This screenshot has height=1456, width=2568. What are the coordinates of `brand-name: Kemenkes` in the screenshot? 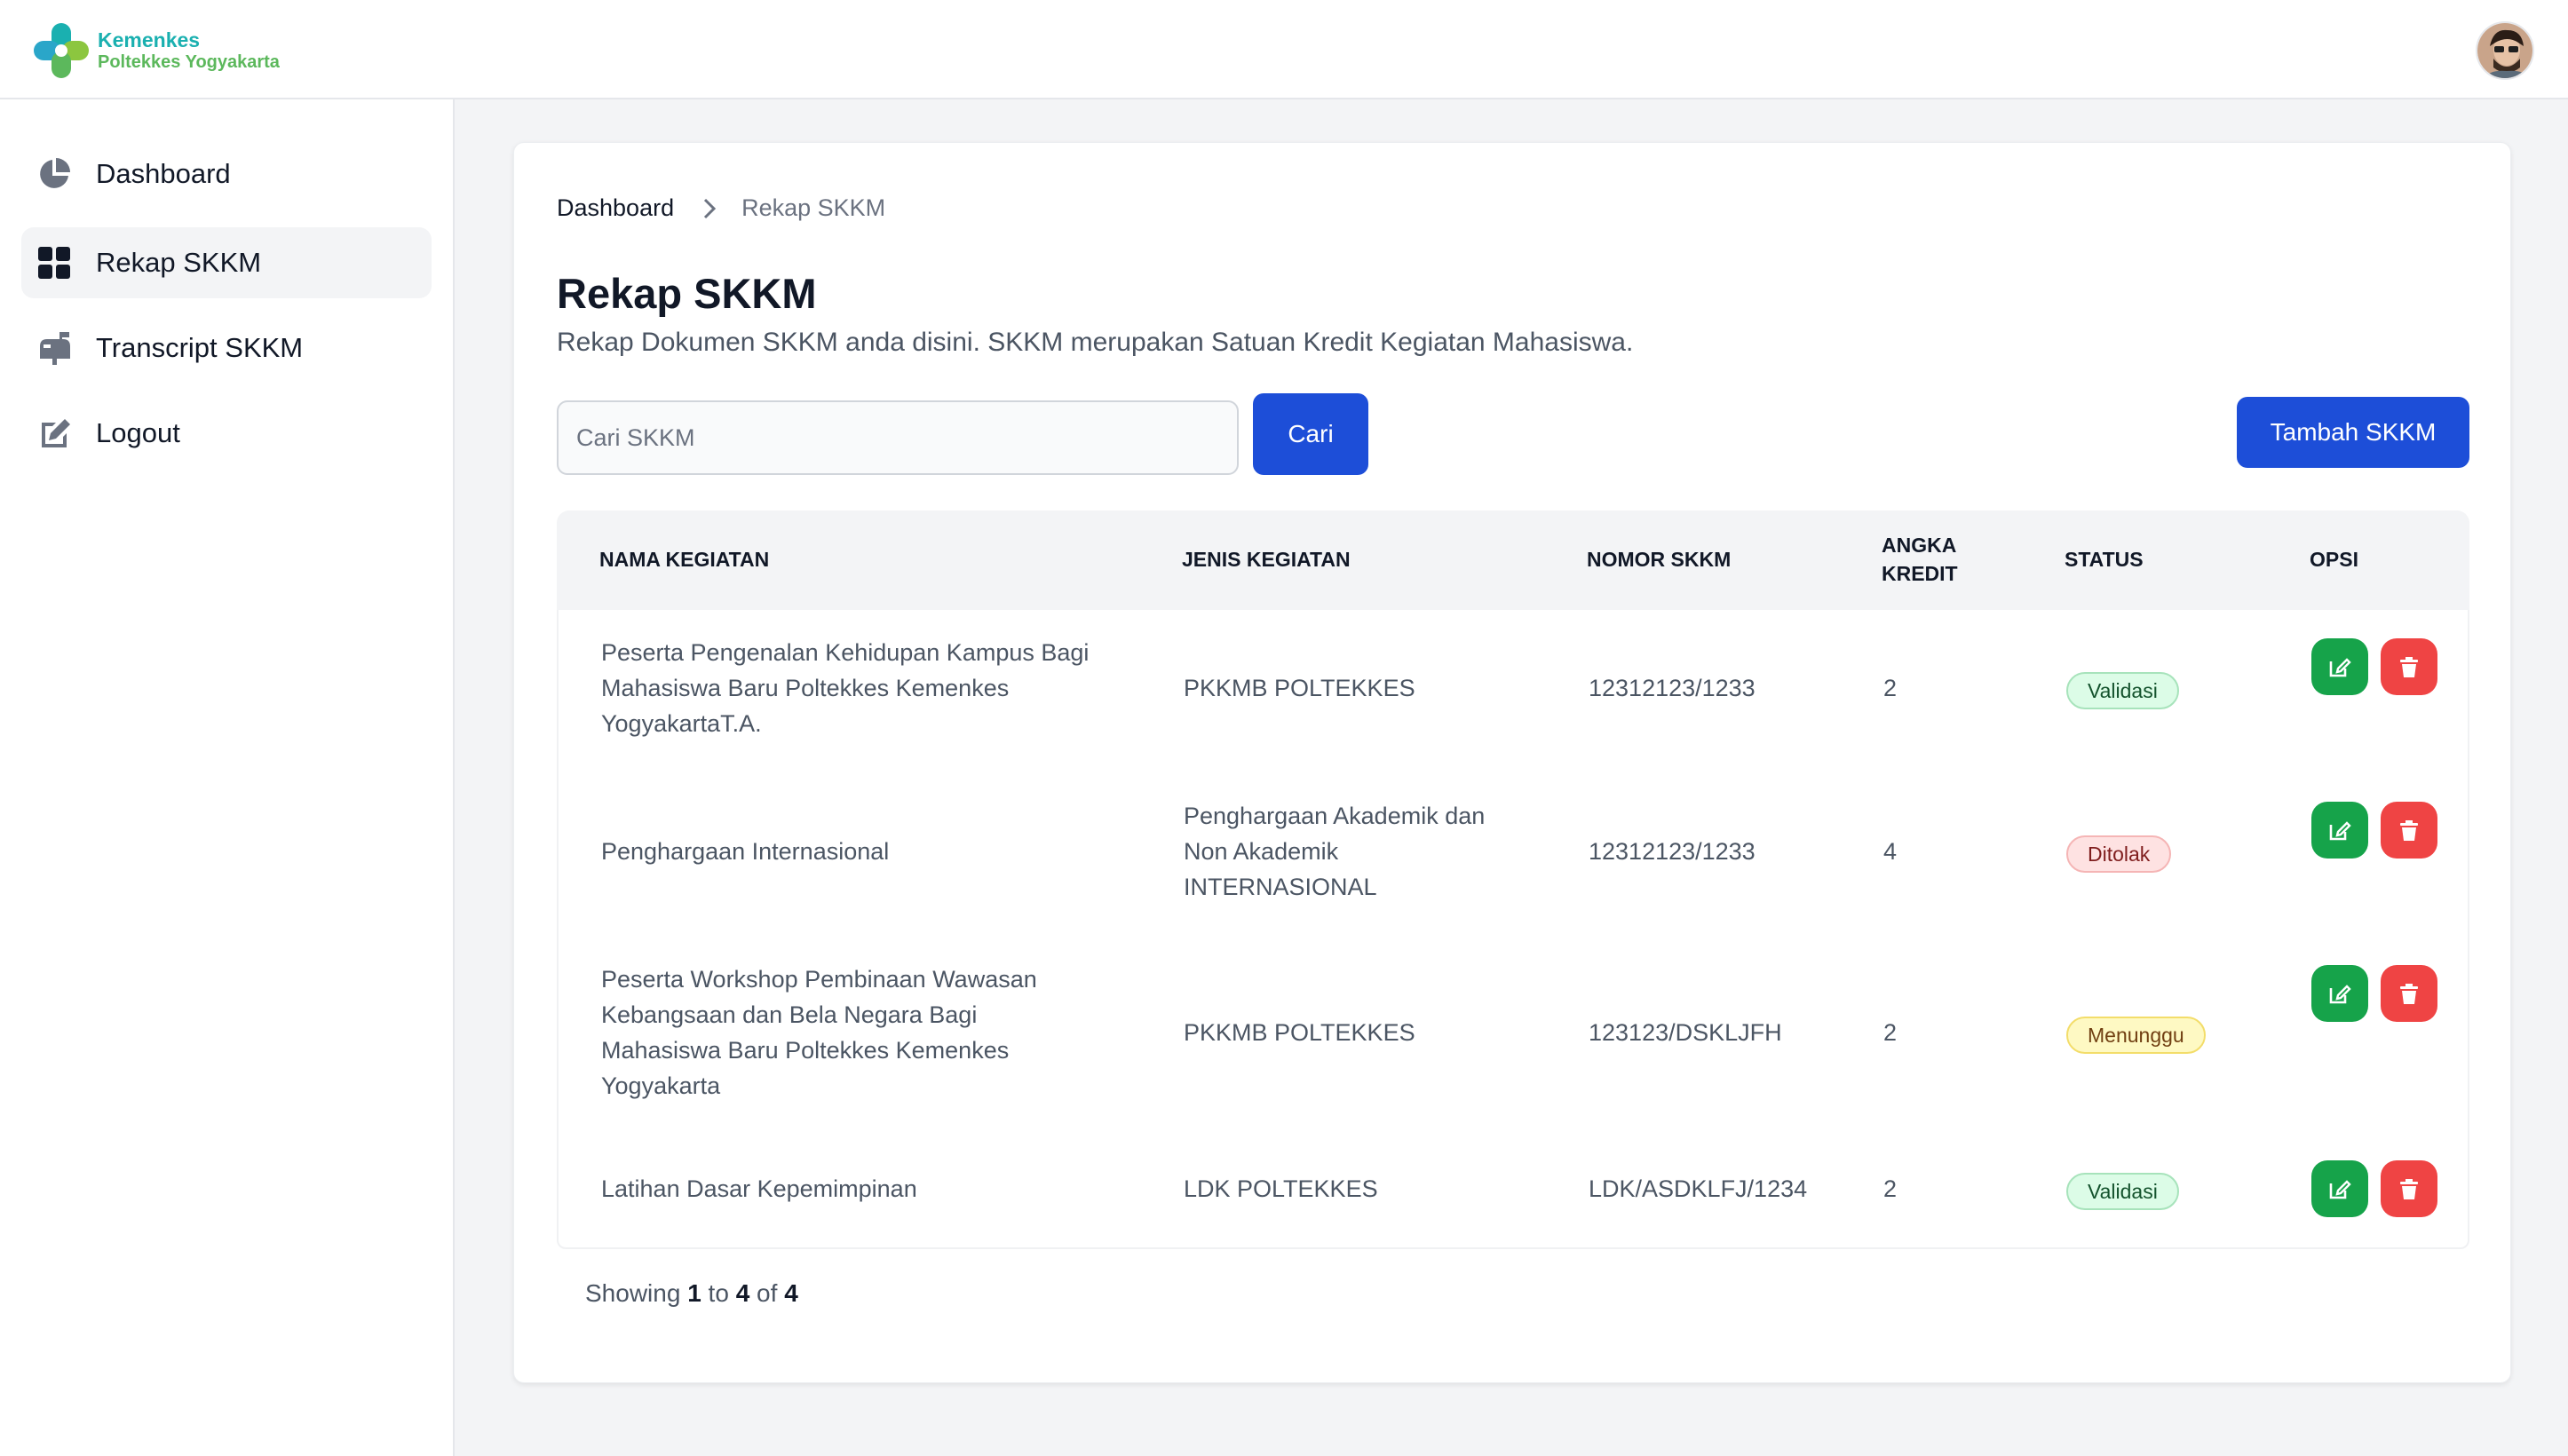 It's located at (149, 40).